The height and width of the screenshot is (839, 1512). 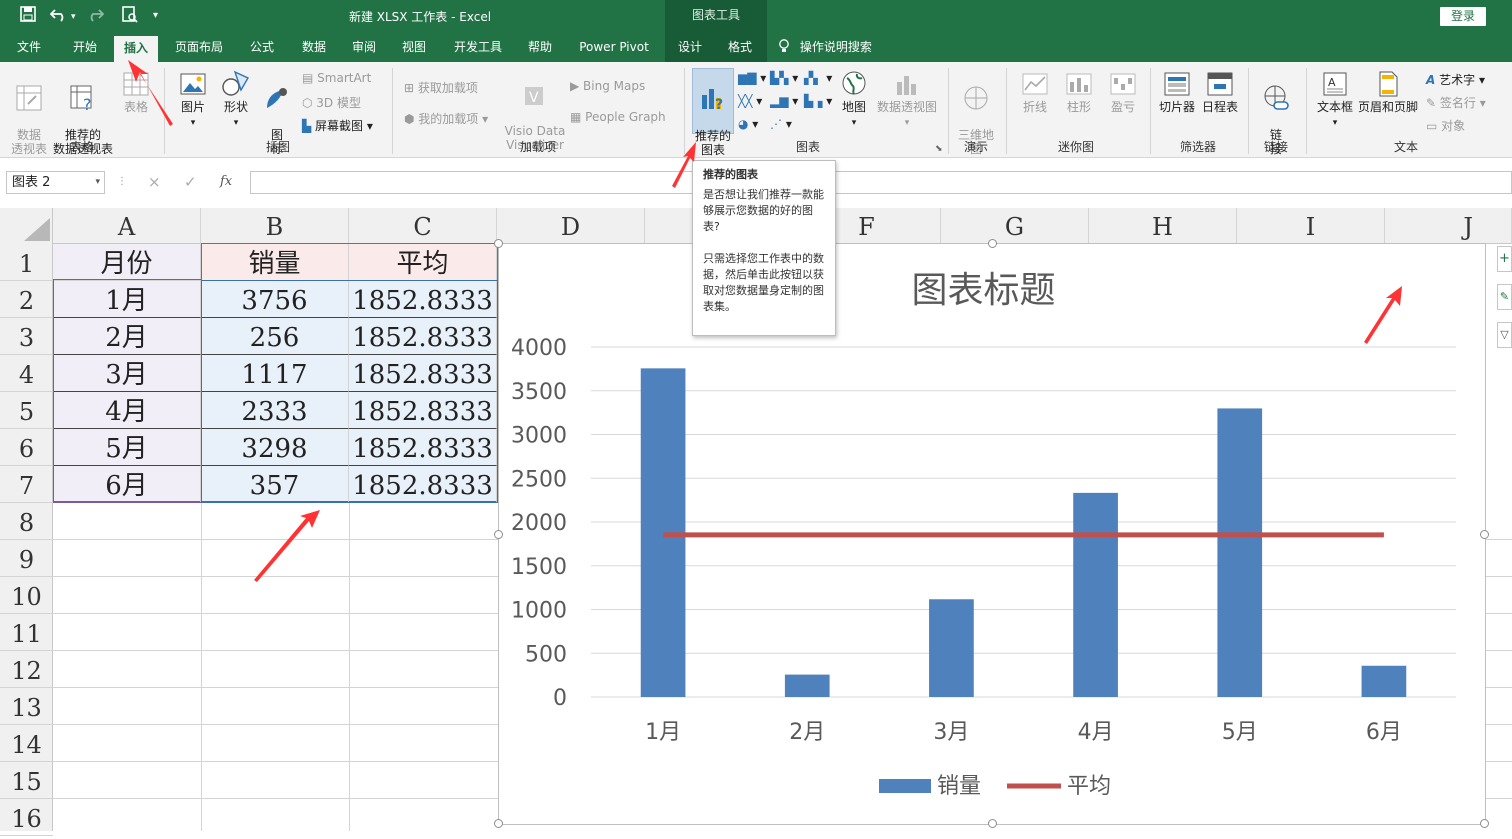 What do you see at coordinates (155, 15) in the screenshot?
I see `customize-quick-access-icon: ▾` at bounding box center [155, 15].